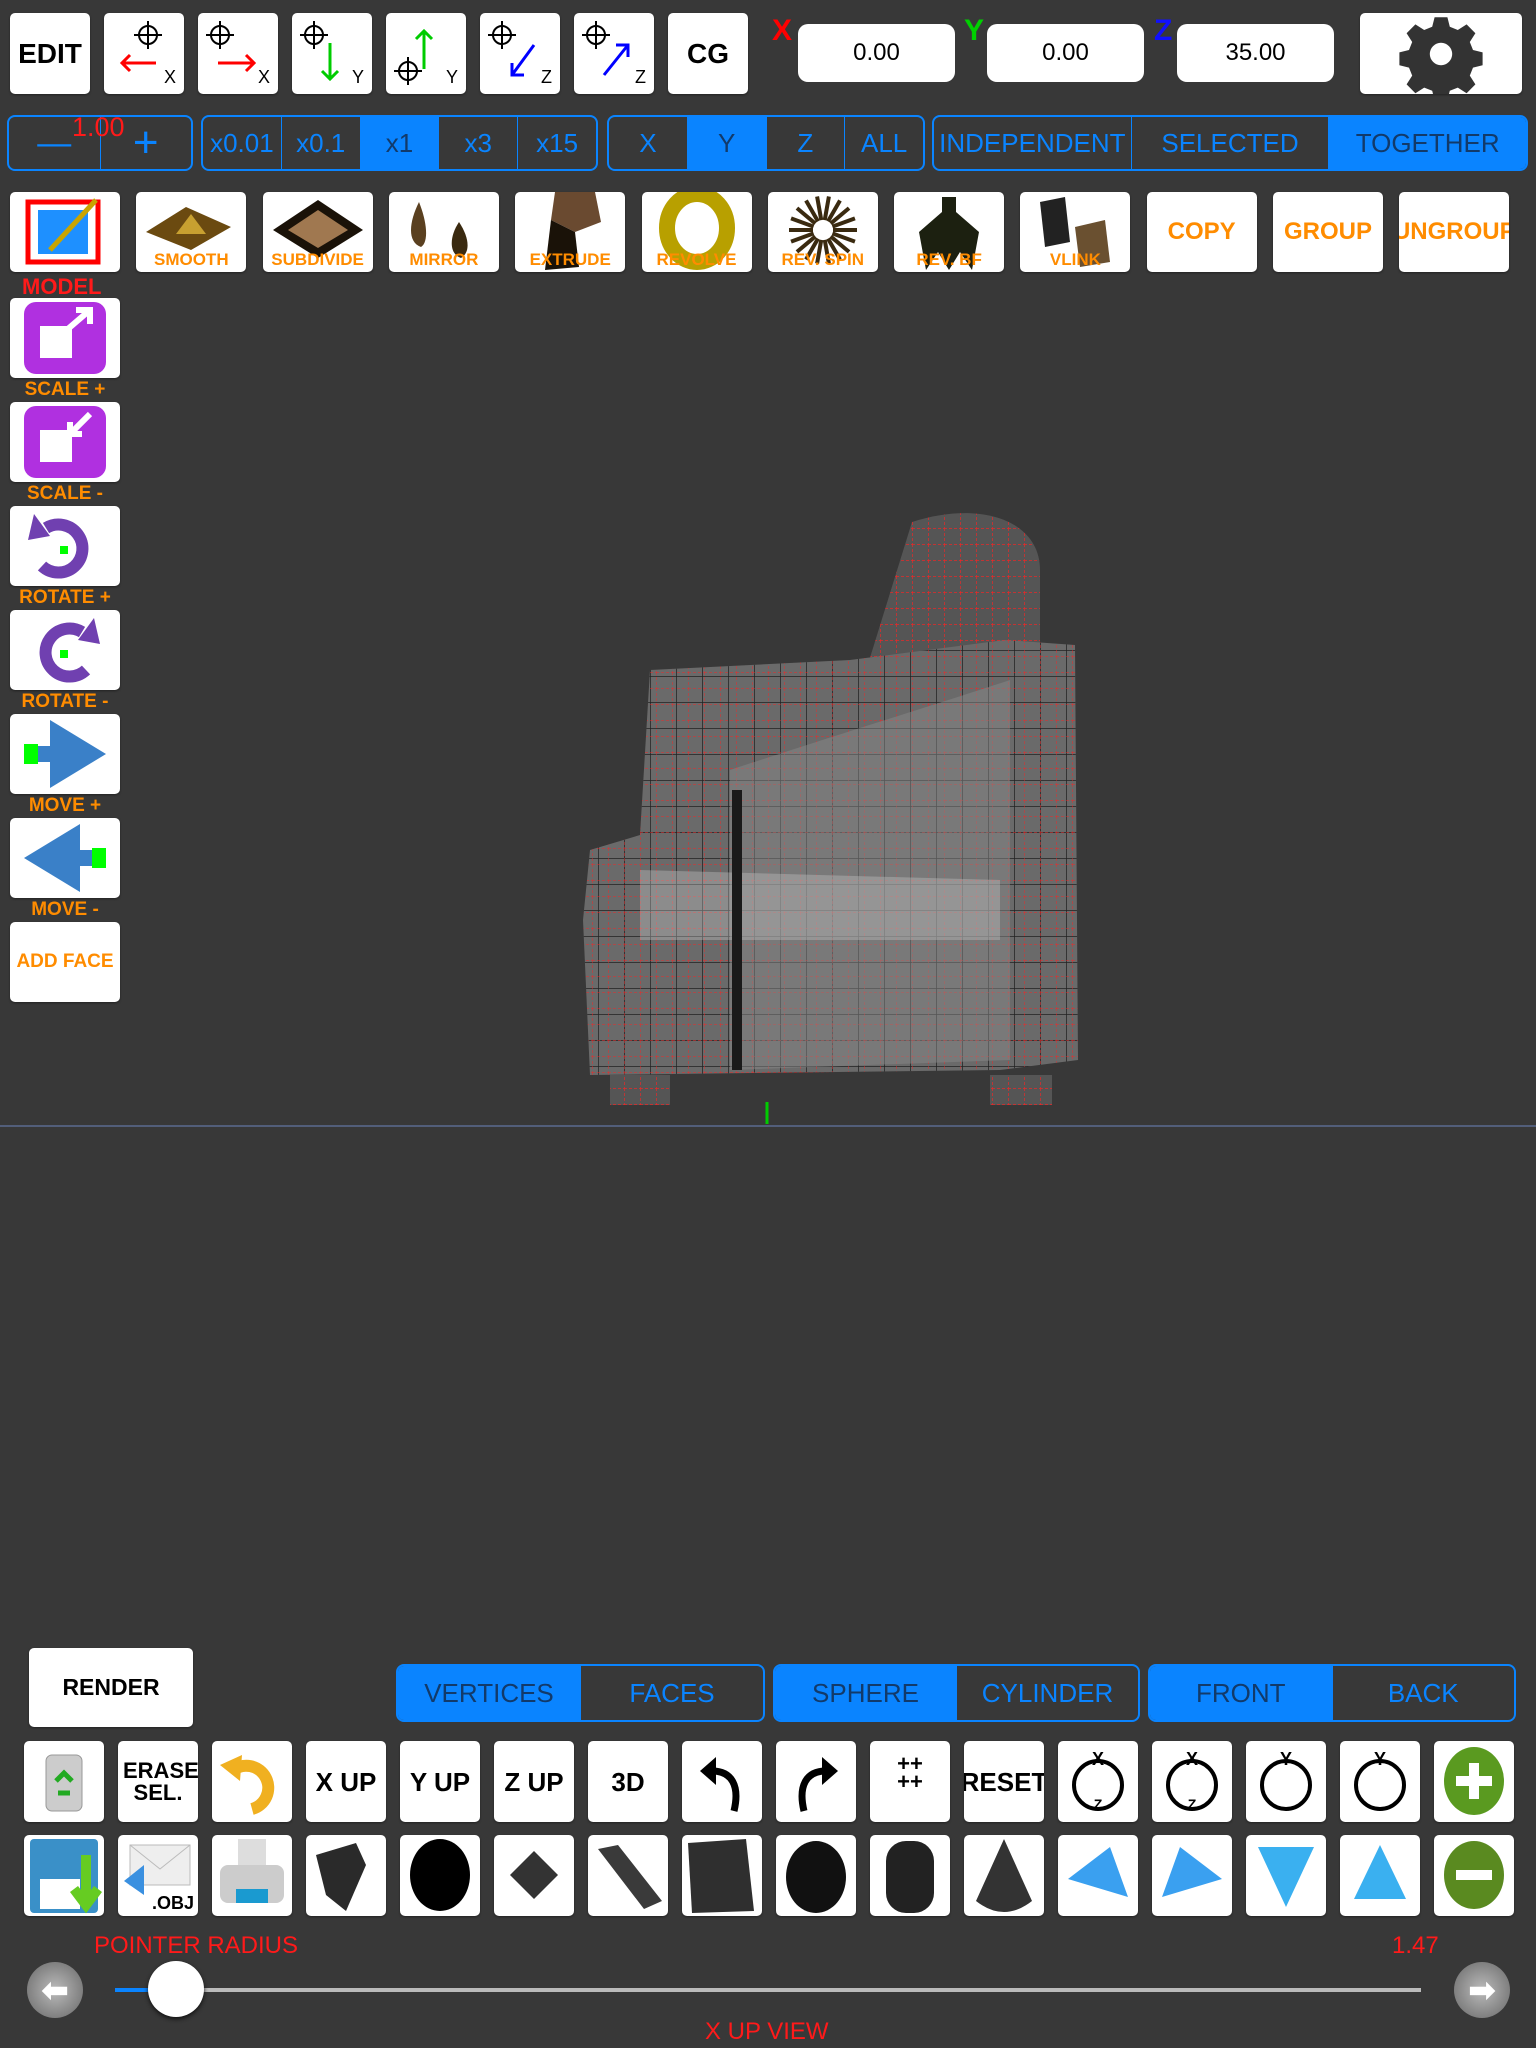  What do you see at coordinates (628, 1781) in the screenshot?
I see `3d-button: 3D` at bounding box center [628, 1781].